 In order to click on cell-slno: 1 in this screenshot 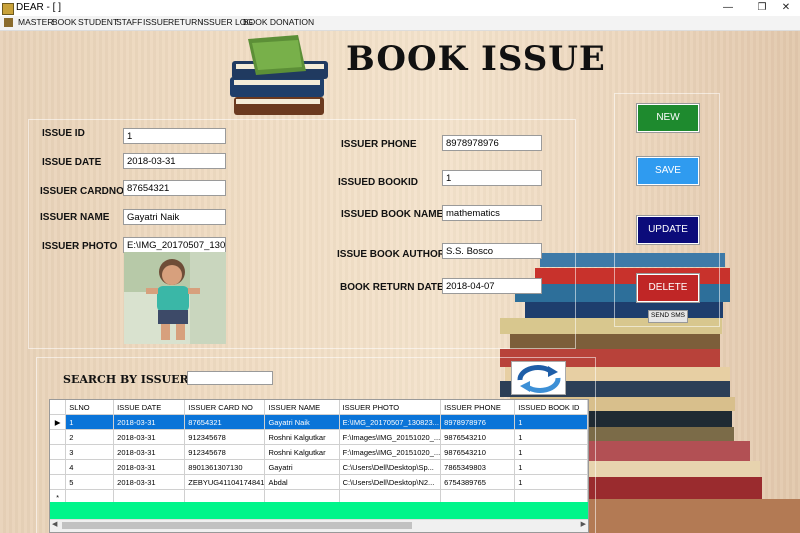, I will do `click(90, 422)`.